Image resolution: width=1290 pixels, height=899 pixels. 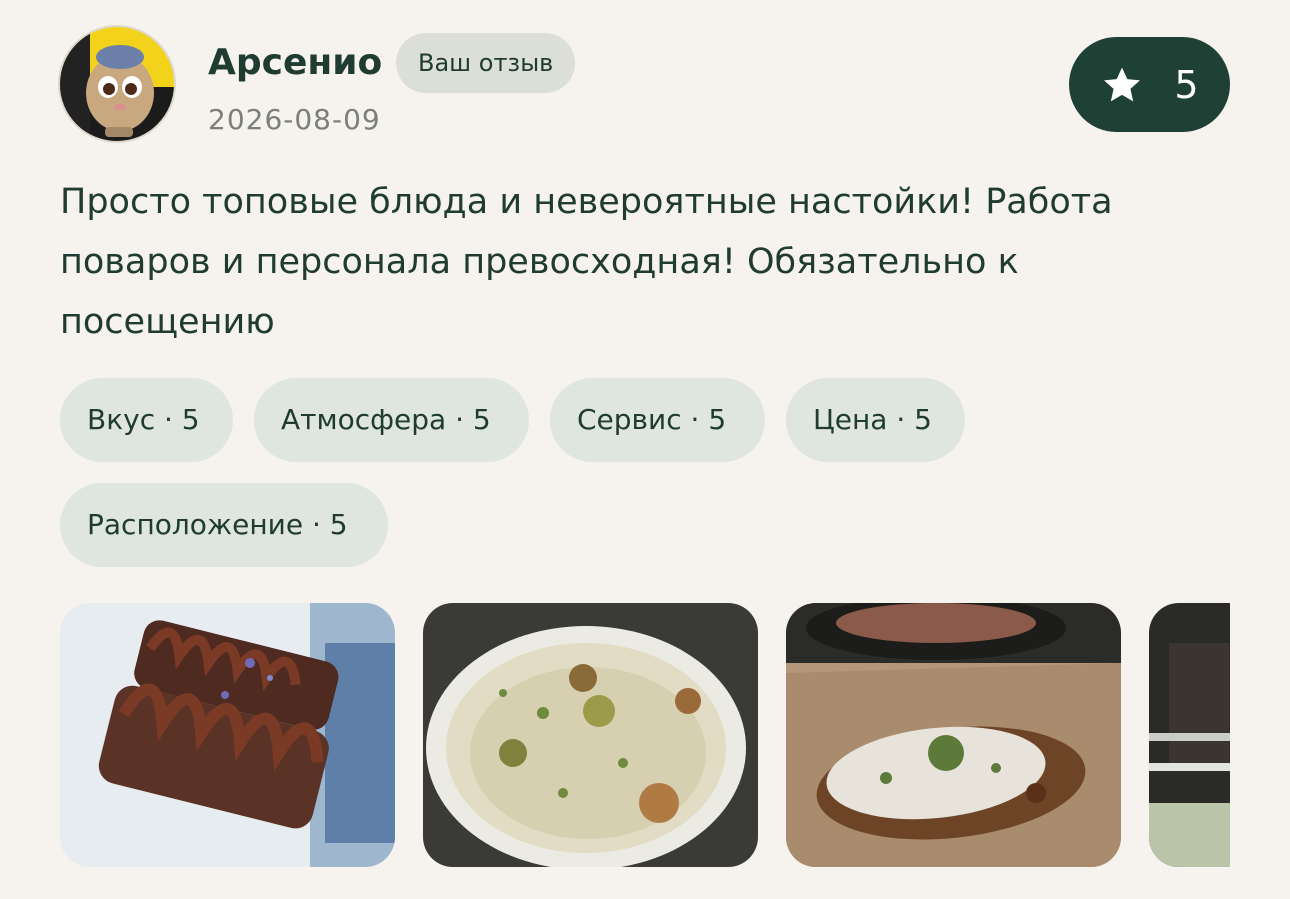 I want to click on criterion-chip-location: Расположение · 5, so click(x=224, y=525).